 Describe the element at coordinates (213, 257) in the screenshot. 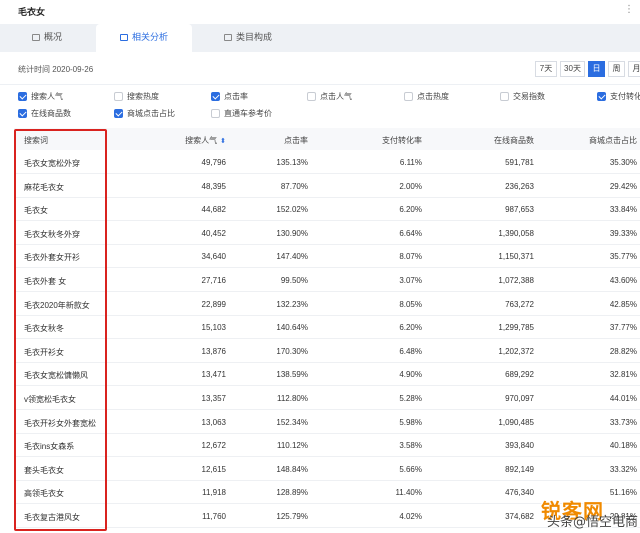

I see `value-cell: 34,640` at that location.